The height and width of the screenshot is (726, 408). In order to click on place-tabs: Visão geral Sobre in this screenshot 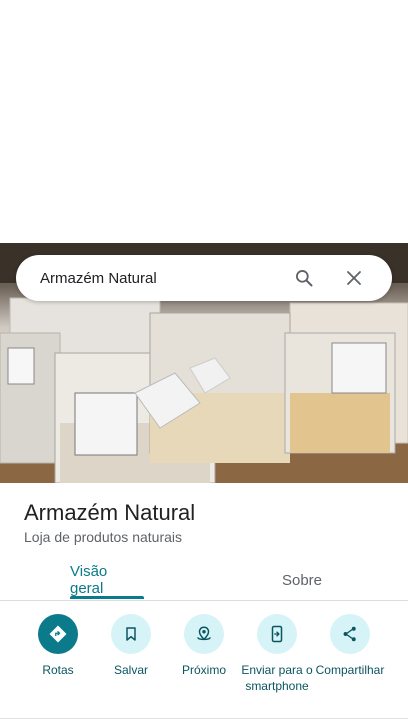, I will do `click(204, 580)`.